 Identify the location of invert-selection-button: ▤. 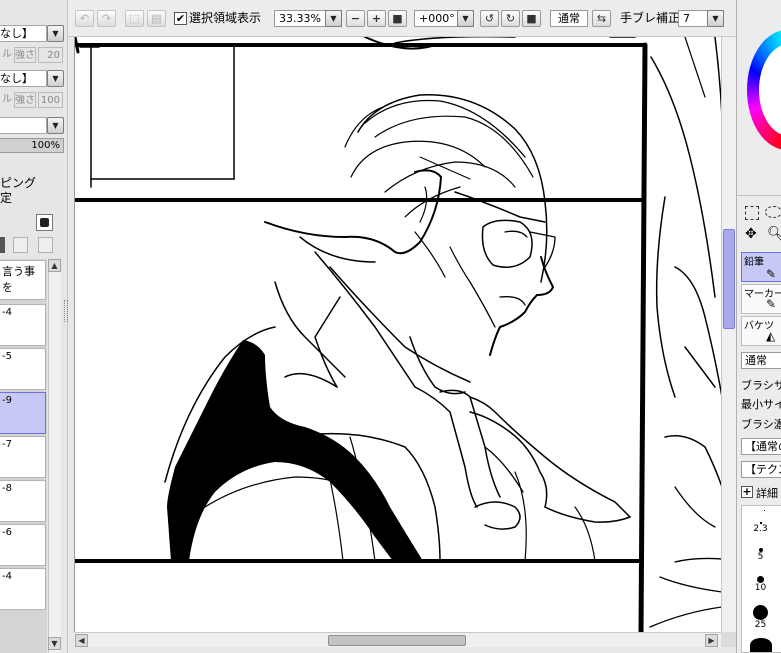
(156, 18).